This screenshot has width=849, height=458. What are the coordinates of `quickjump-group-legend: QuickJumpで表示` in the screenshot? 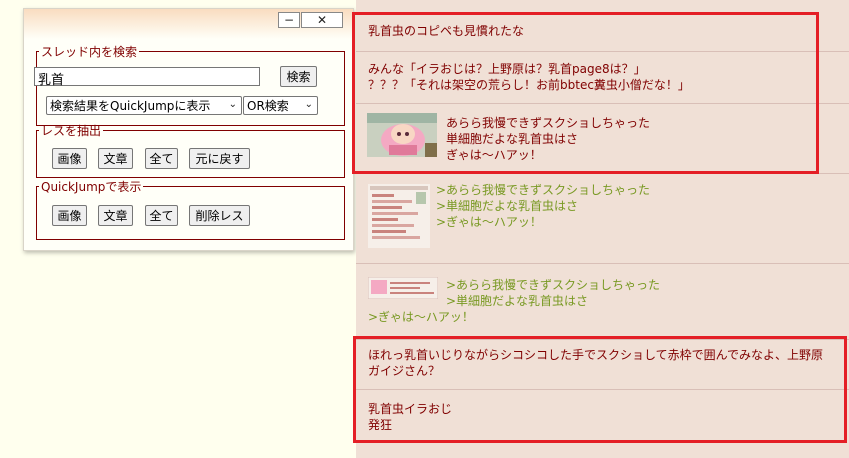 It's located at (91, 187).